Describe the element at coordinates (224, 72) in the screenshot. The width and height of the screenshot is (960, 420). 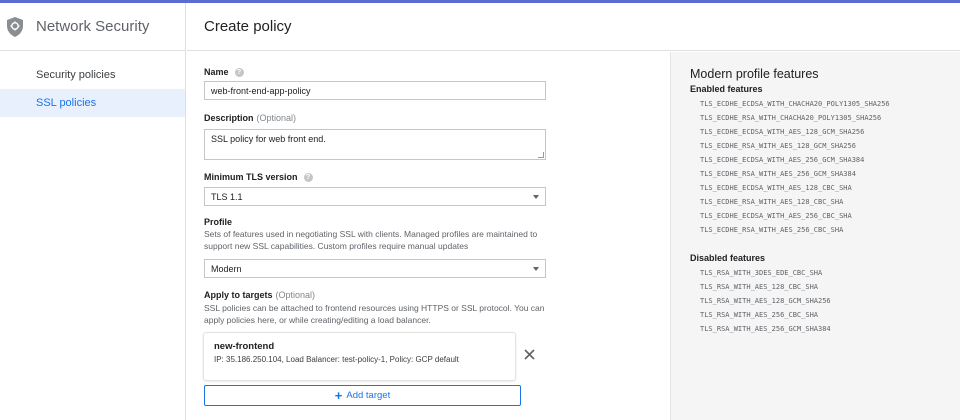
I see `name-label: Name ?` at that location.